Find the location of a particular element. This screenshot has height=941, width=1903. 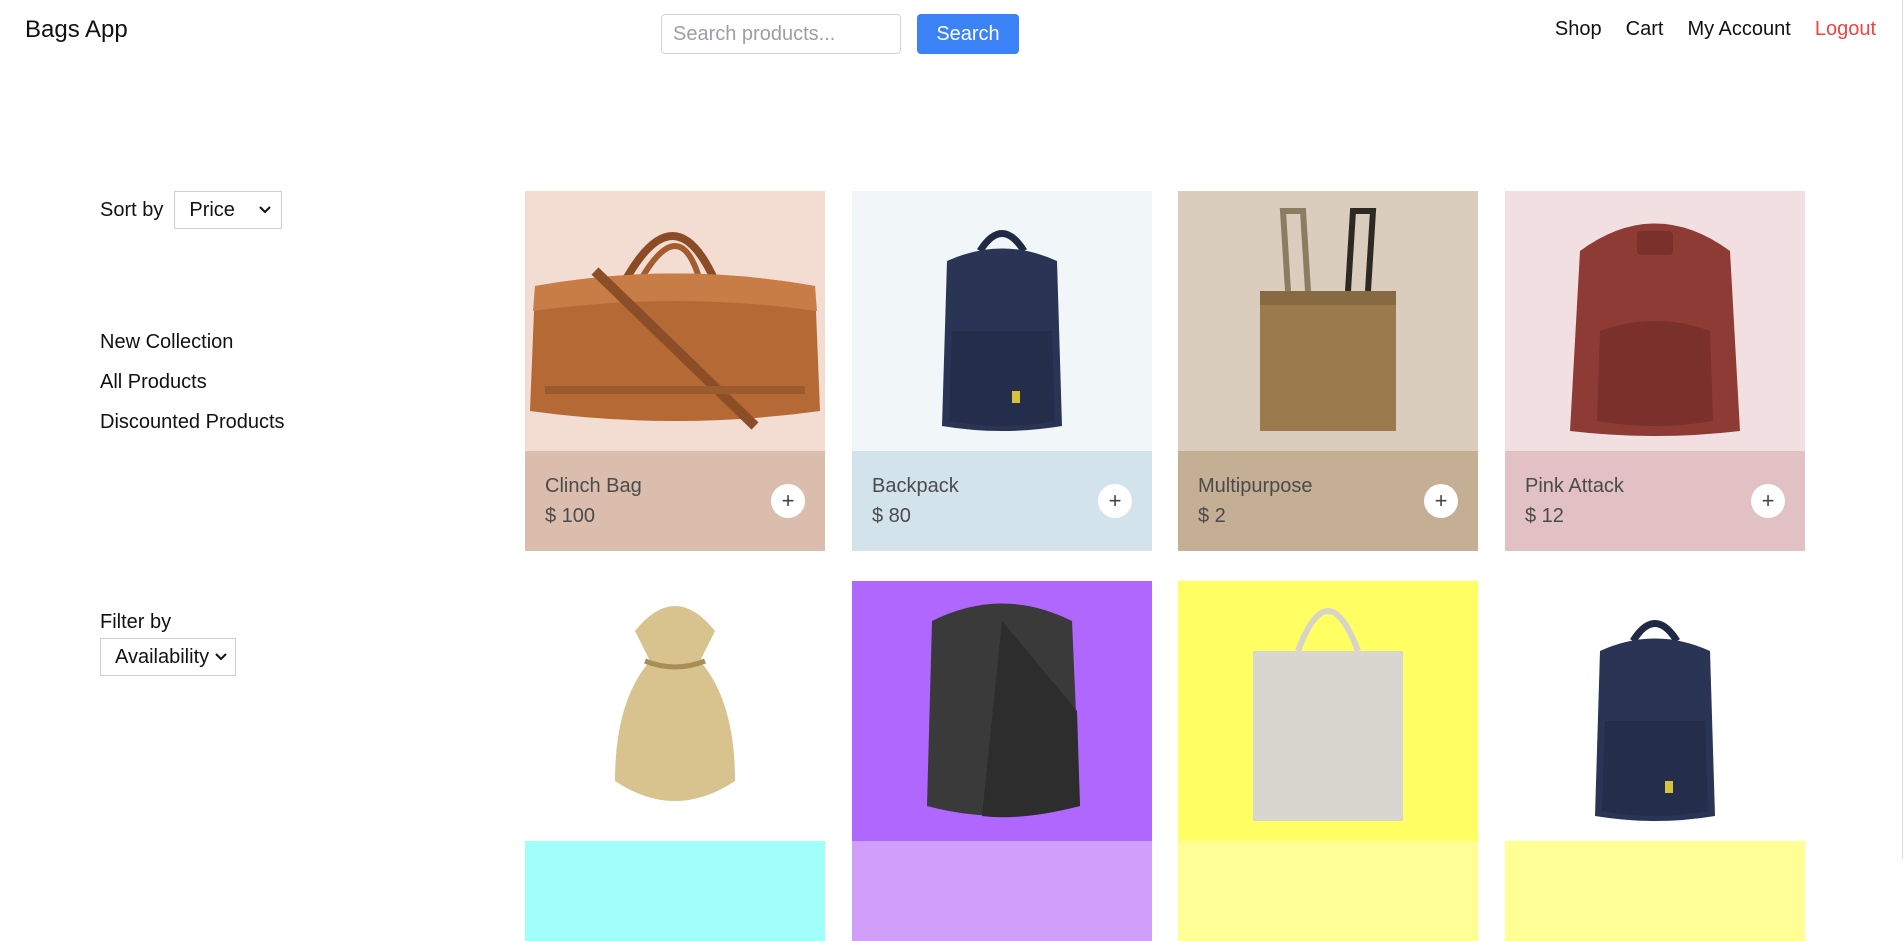

product-info: Backpack $ 80 + is located at coordinates (1002, 501).